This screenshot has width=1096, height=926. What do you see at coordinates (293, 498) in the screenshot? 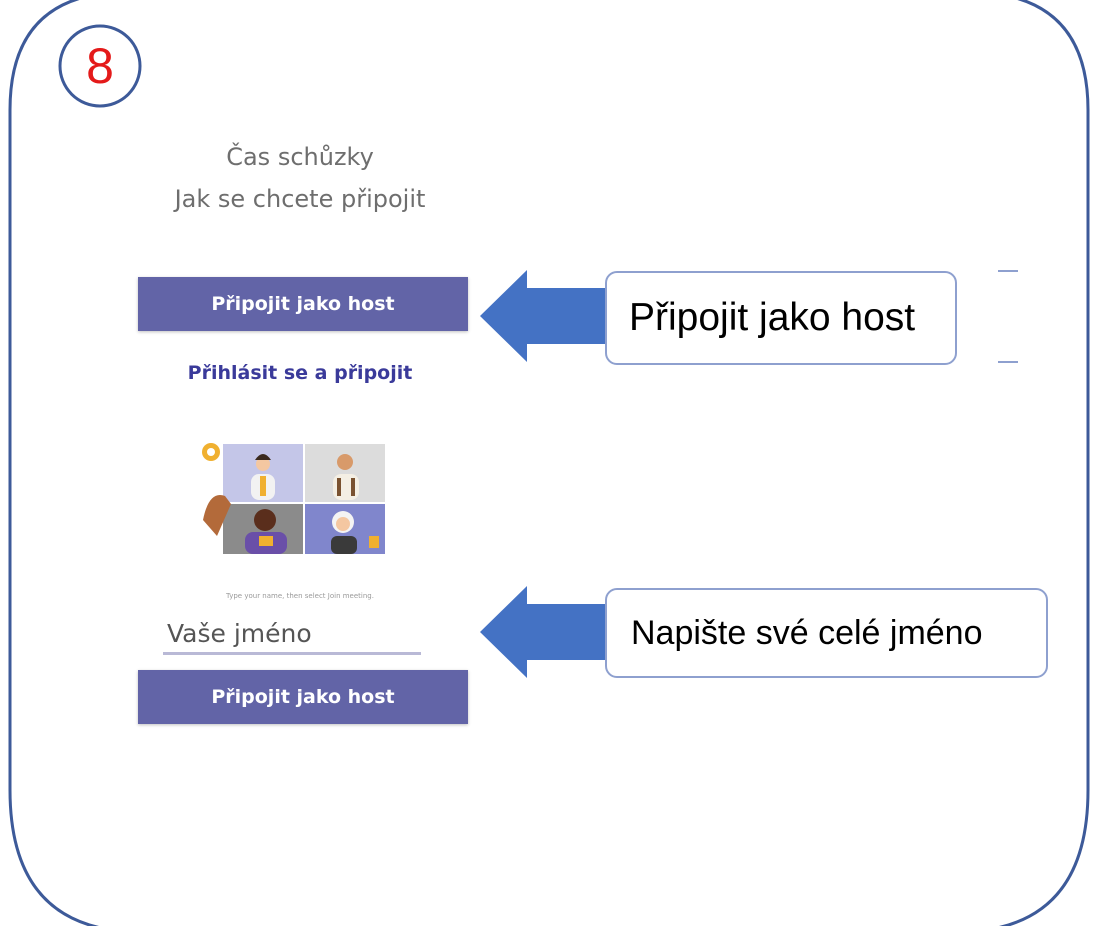
I see `video-meeting-participants-illustration` at bounding box center [293, 498].